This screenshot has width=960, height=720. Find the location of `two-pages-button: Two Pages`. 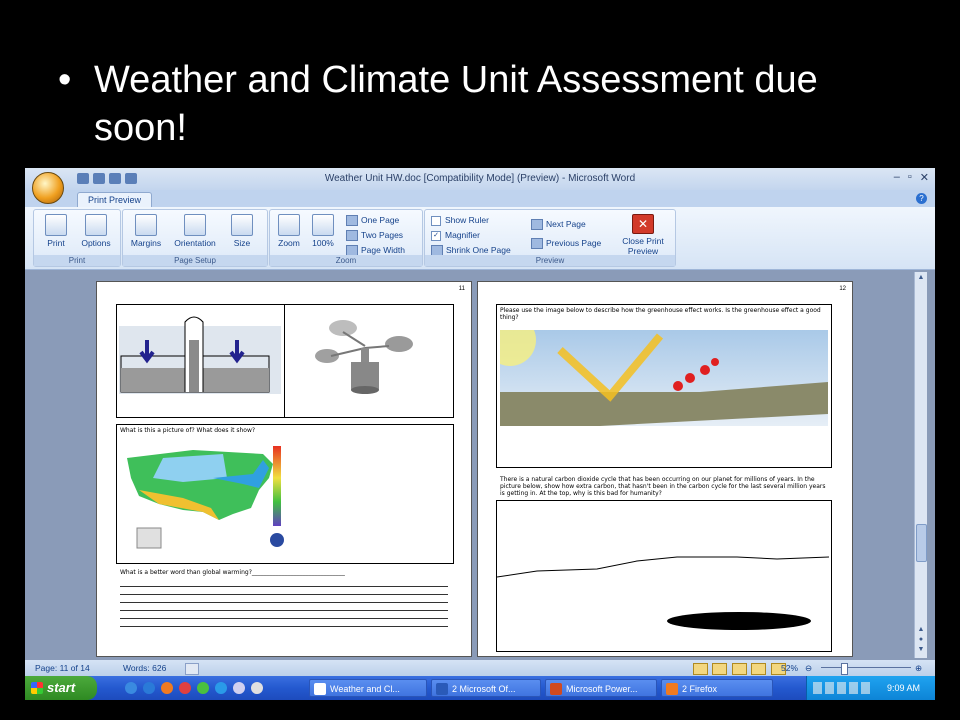

two-pages-button: Two Pages is located at coordinates (374, 236).